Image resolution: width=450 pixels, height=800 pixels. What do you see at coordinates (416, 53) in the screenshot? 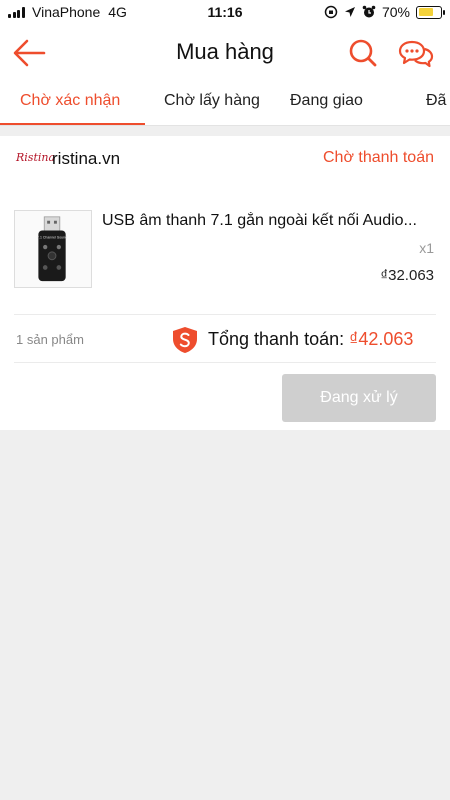
I see `chat-icon` at bounding box center [416, 53].